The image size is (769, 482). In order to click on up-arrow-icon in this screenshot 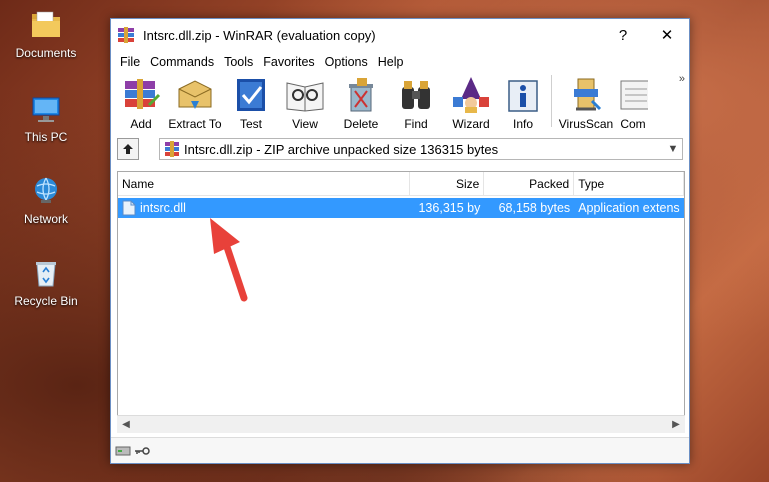, I will do `click(128, 149)`.